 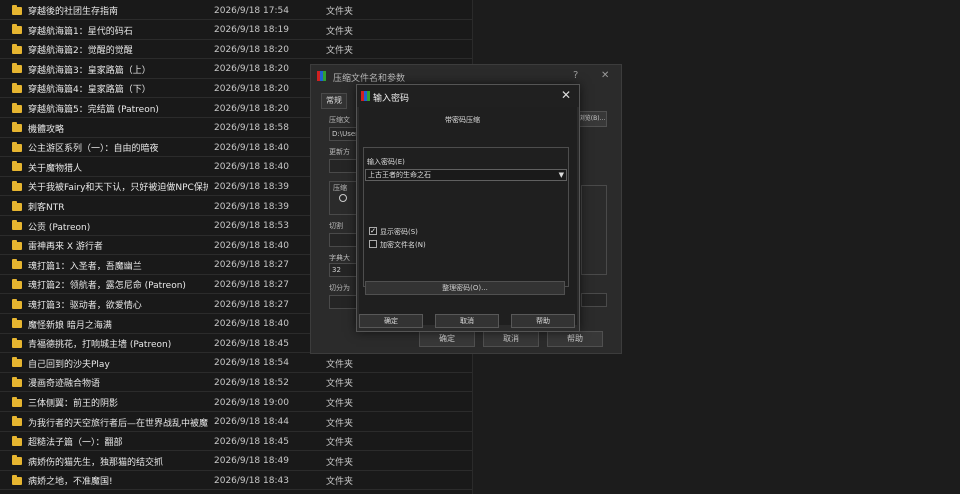 I want to click on password-group-box, so click(x=466, y=217).